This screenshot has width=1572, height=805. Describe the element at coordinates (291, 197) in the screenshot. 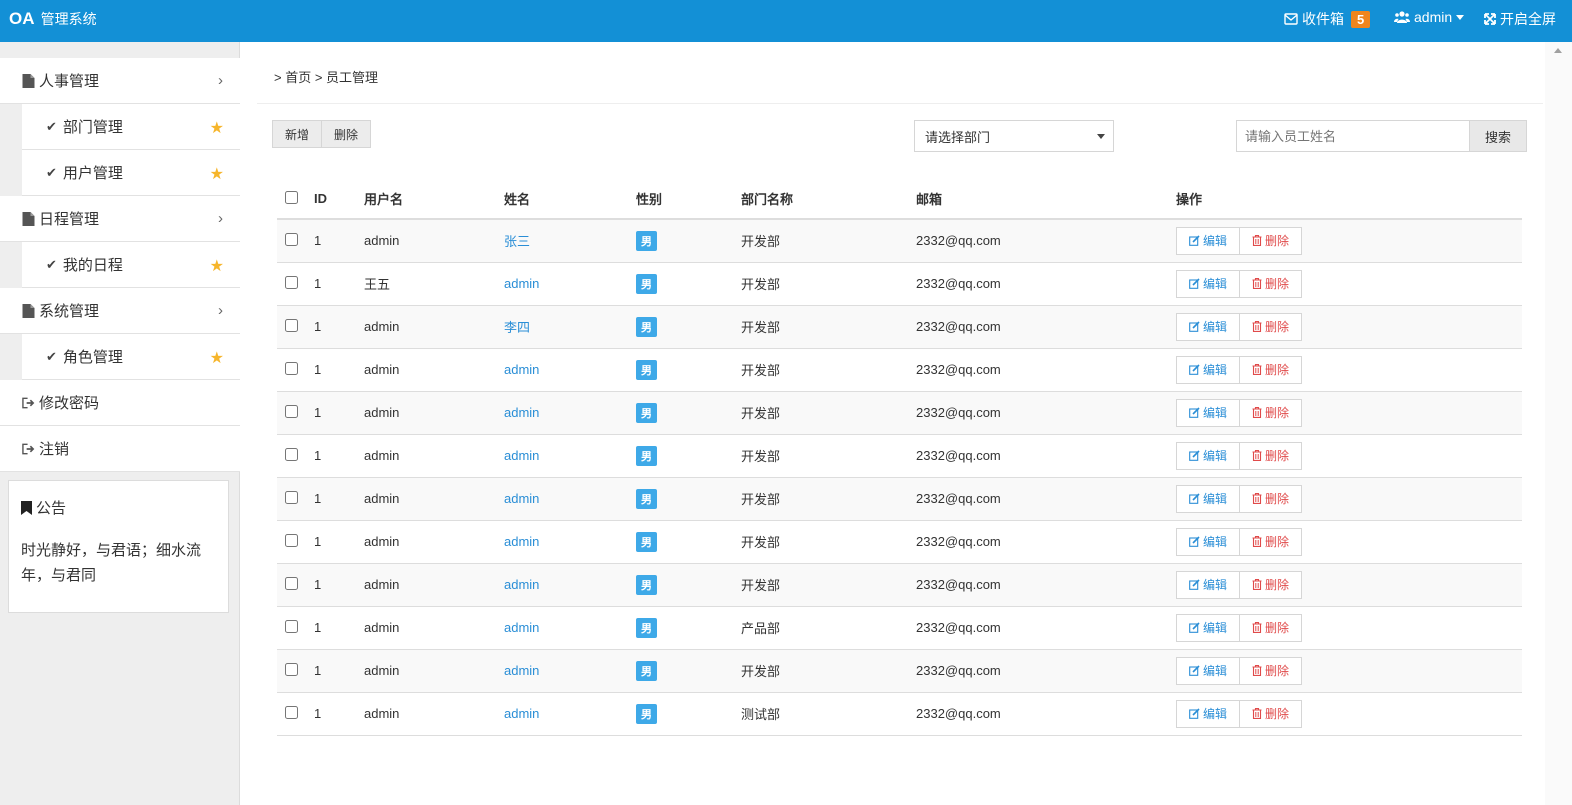

I see `select-all-checkbox` at that location.